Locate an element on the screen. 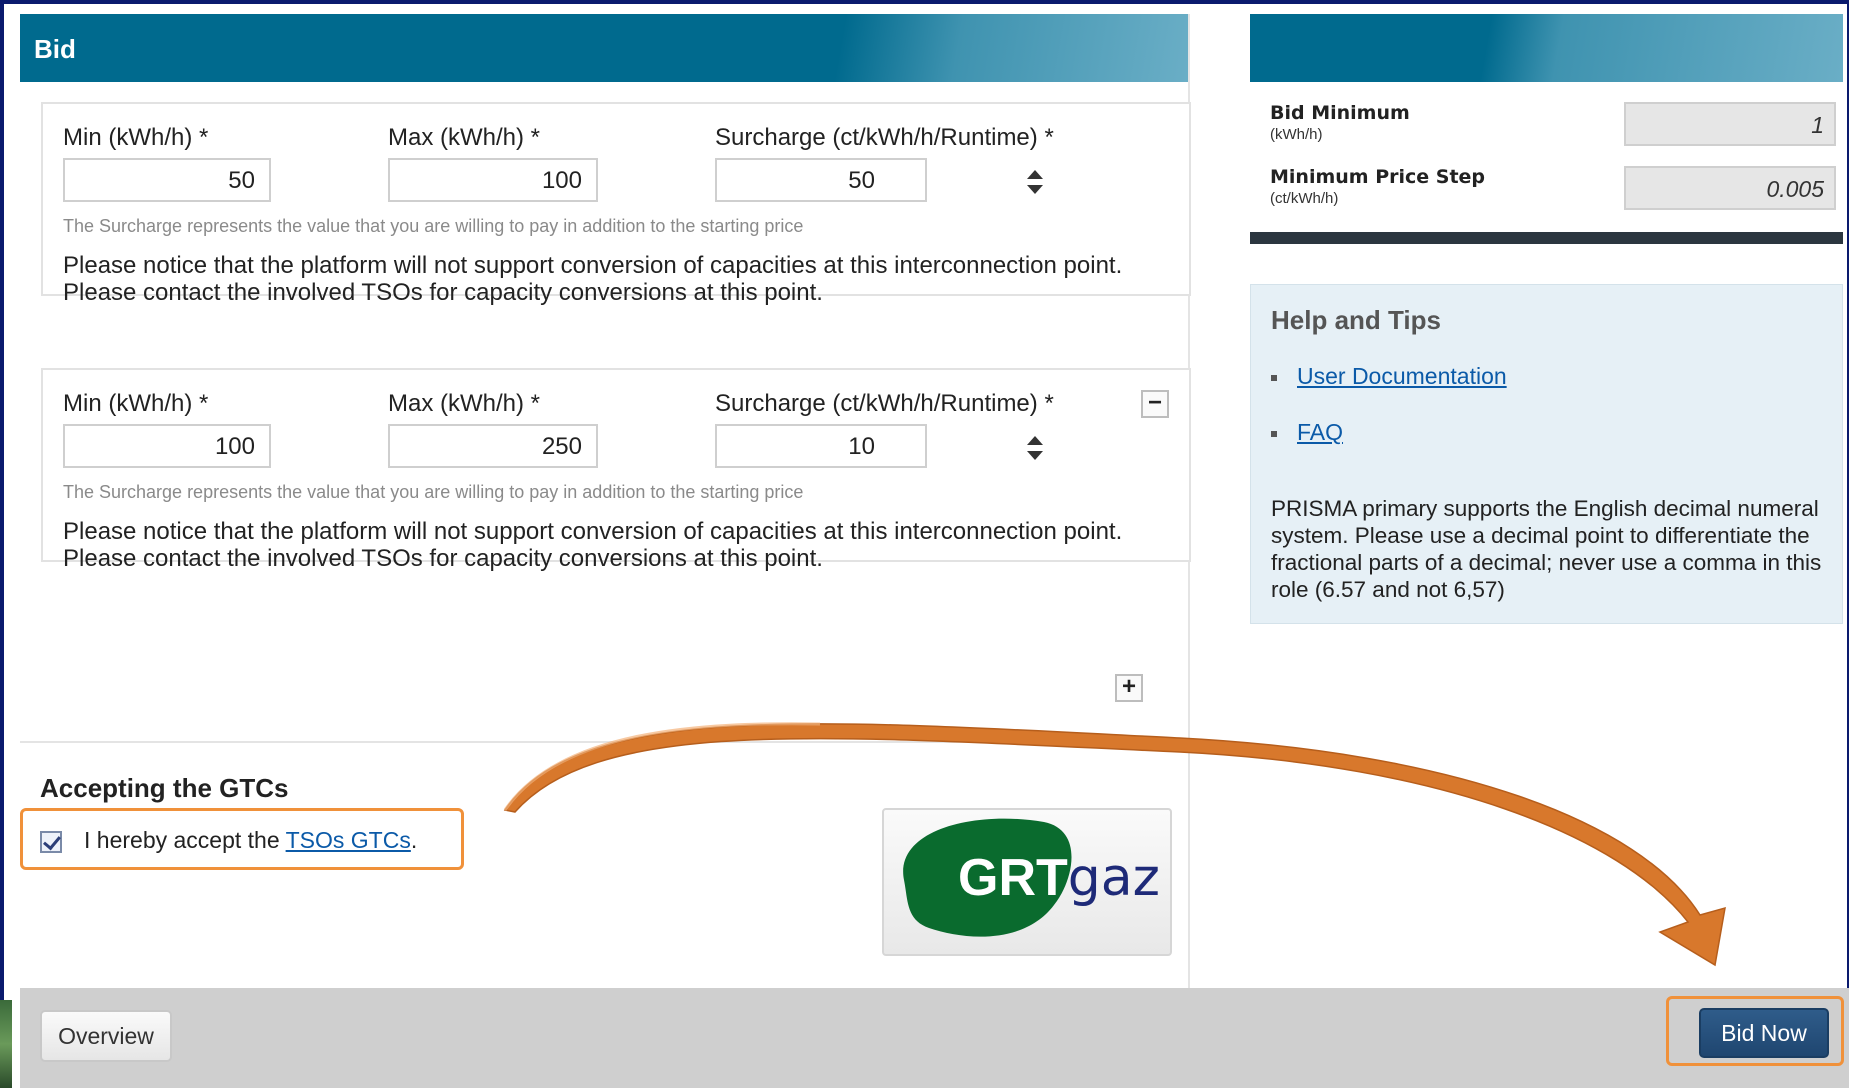 The height and width of the screenshot is (1088, 1849). min-field: Min (kWh/h) * 50 is located at coordinates (167, 163).